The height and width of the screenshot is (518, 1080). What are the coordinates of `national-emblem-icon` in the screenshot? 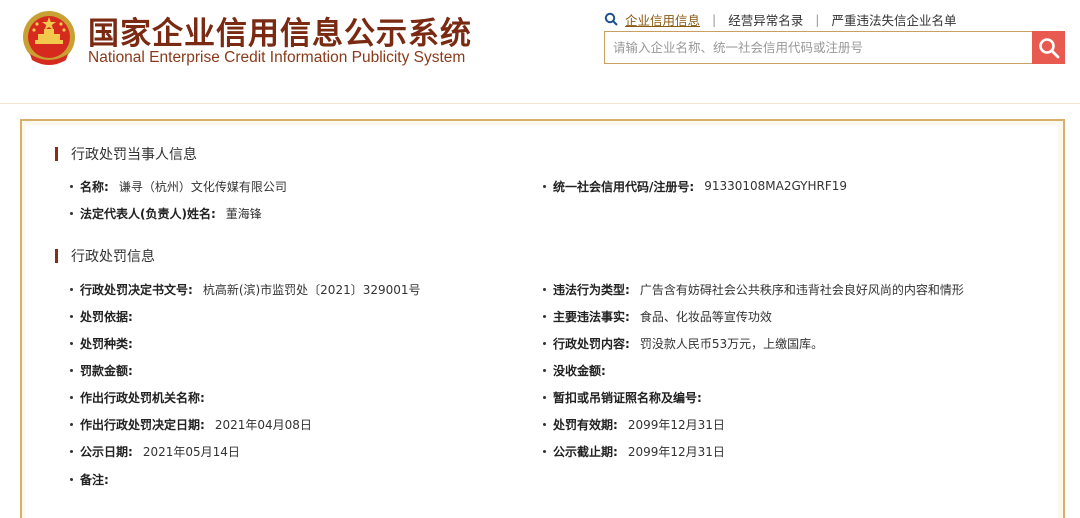 It's located at (49, 38).